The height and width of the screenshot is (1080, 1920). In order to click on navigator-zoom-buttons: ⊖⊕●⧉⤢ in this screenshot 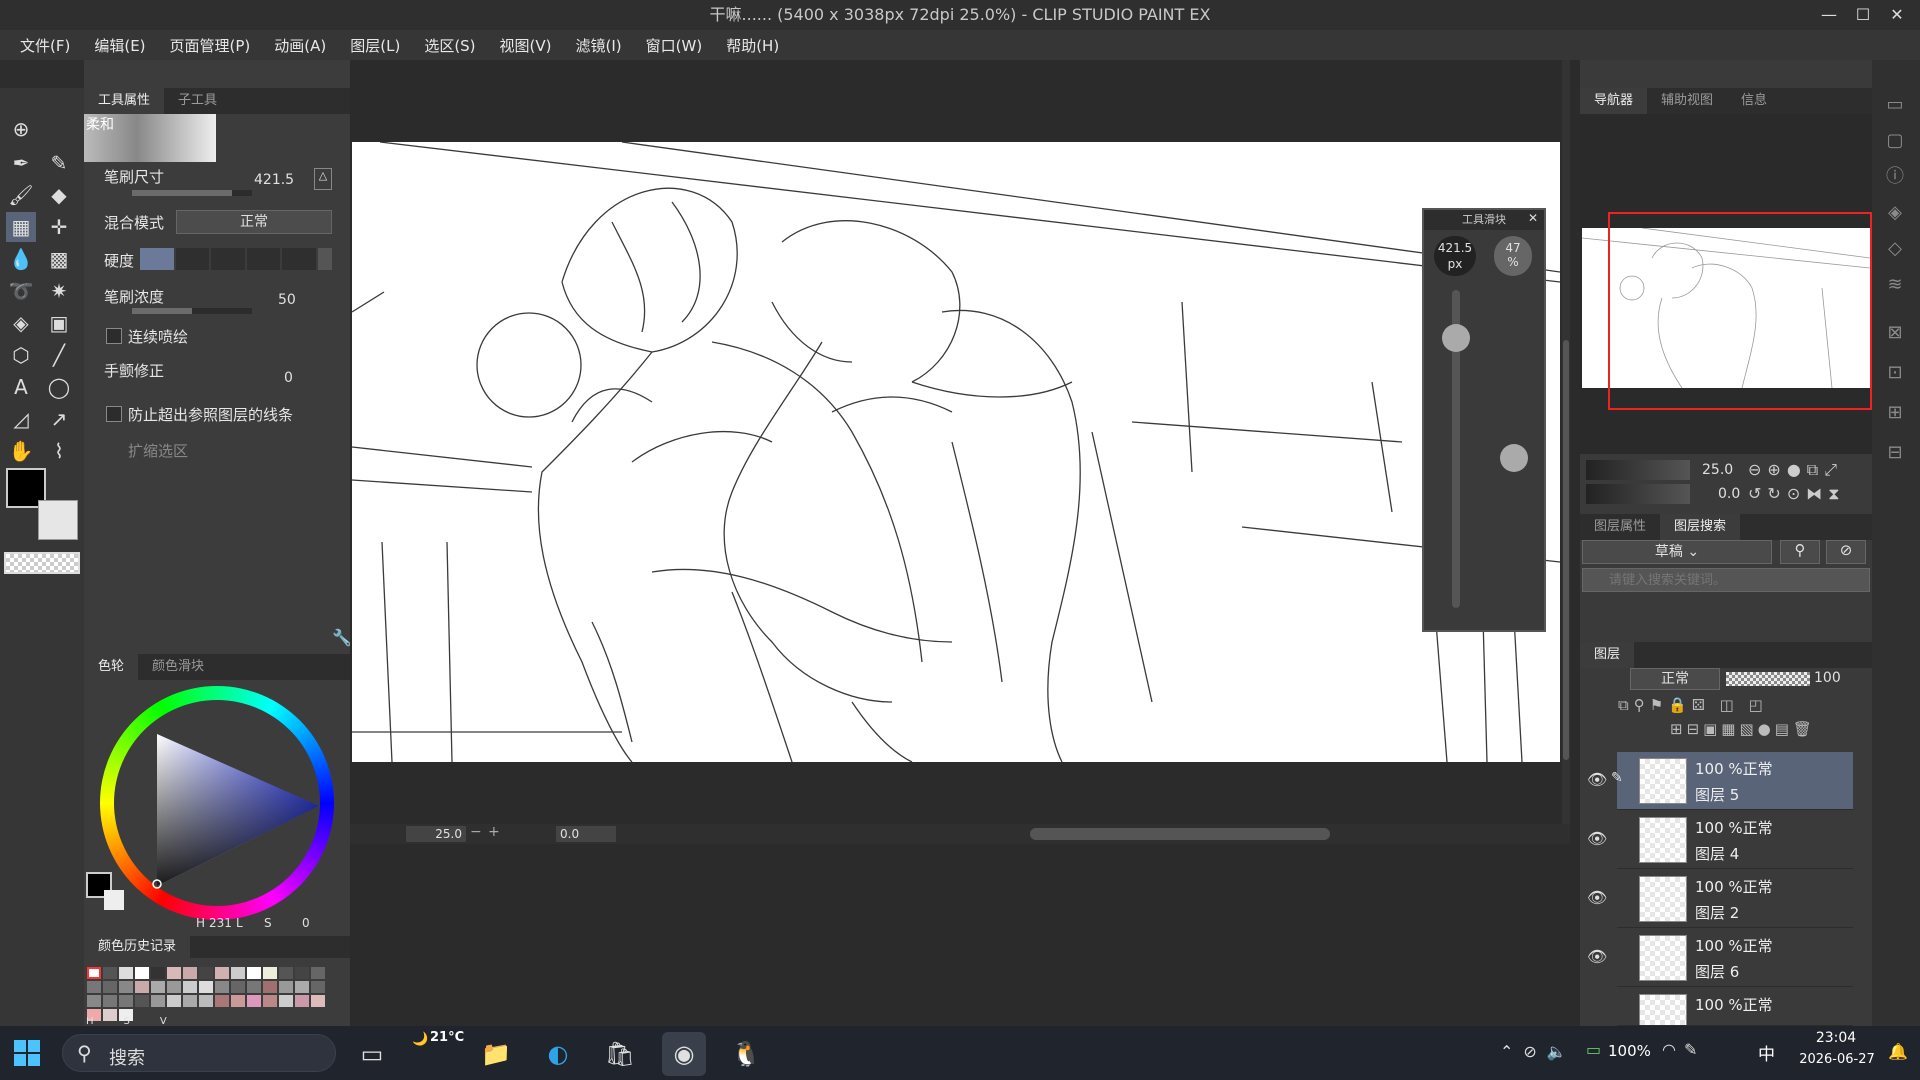, I will do `click(1795, 470)`.